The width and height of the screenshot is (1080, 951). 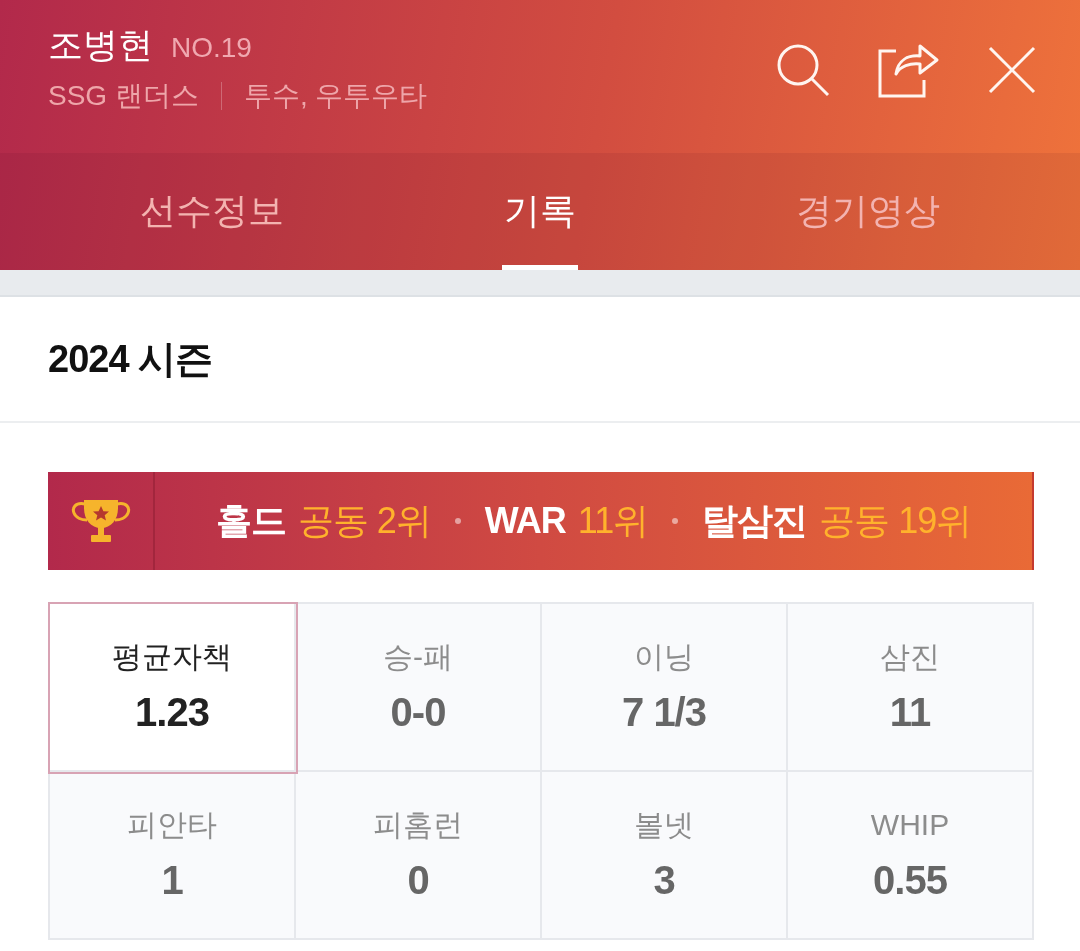 I want to click on stat-label: 볼넷, so click(x=664, y=825).